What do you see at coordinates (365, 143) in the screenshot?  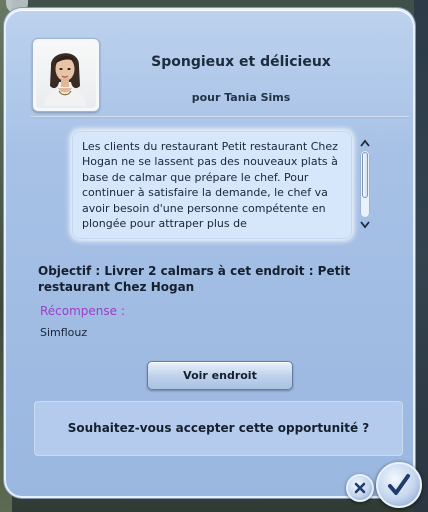 I see `chevron-up-icon` at bounding box center [365, 143].